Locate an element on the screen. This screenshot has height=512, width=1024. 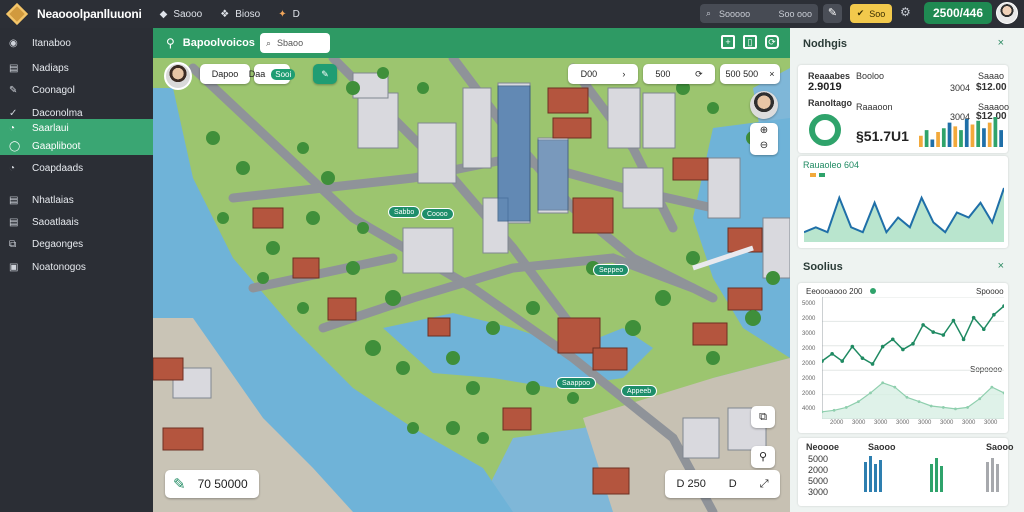
donut-chart is located at coordinates (825, 130).